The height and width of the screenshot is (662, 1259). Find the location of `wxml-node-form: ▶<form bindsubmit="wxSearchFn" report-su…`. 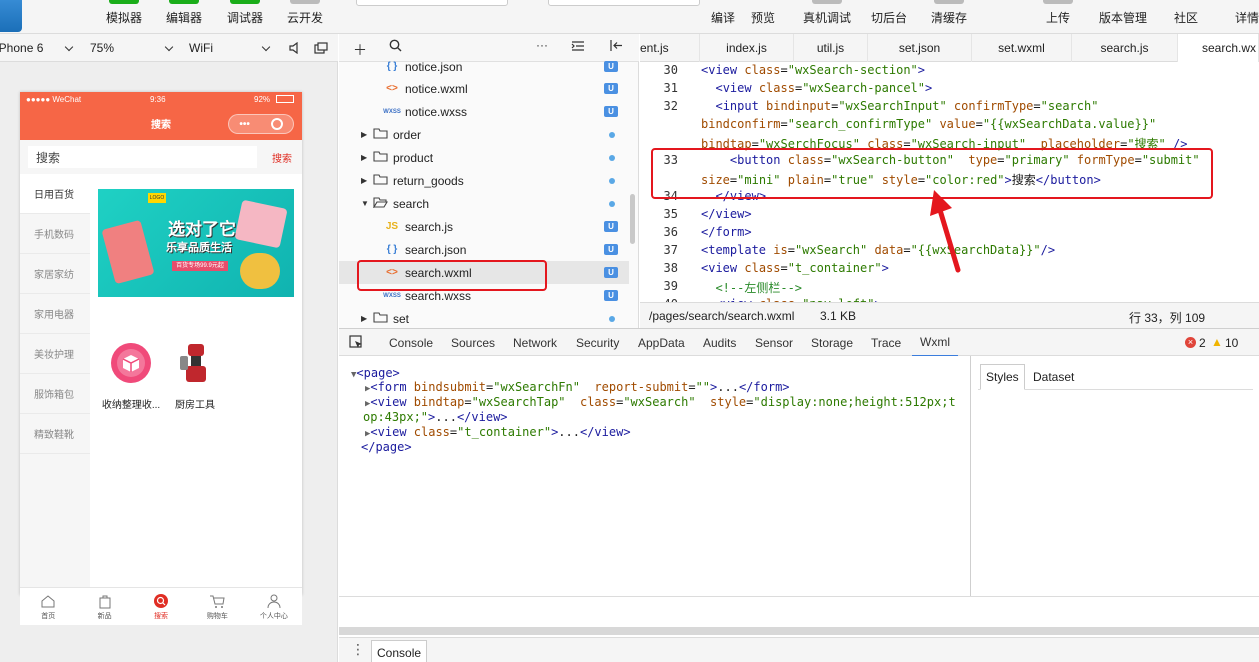

wxml-node-form: ▶<form bindsubmit="wxSearchFn" report-su… is located at coordinates (577, 387).